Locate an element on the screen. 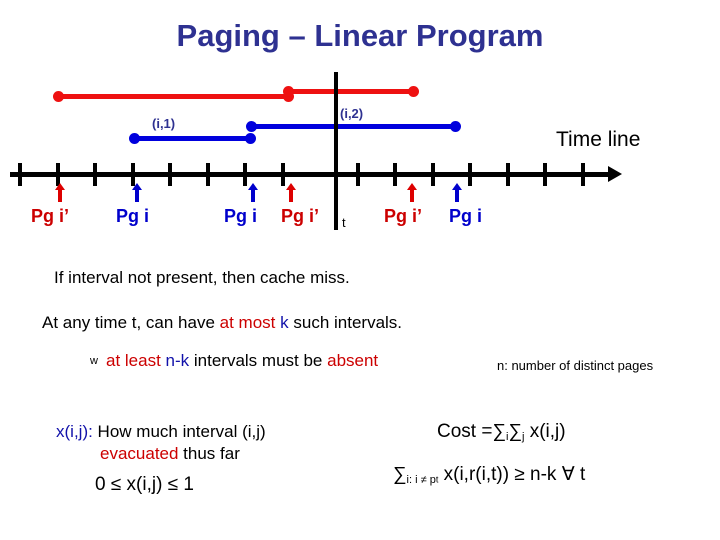 Image resolution: width=720 pixels, height=540 pixels. x-definition-line2: evacuated thus far is located at coordinates (170, 454).